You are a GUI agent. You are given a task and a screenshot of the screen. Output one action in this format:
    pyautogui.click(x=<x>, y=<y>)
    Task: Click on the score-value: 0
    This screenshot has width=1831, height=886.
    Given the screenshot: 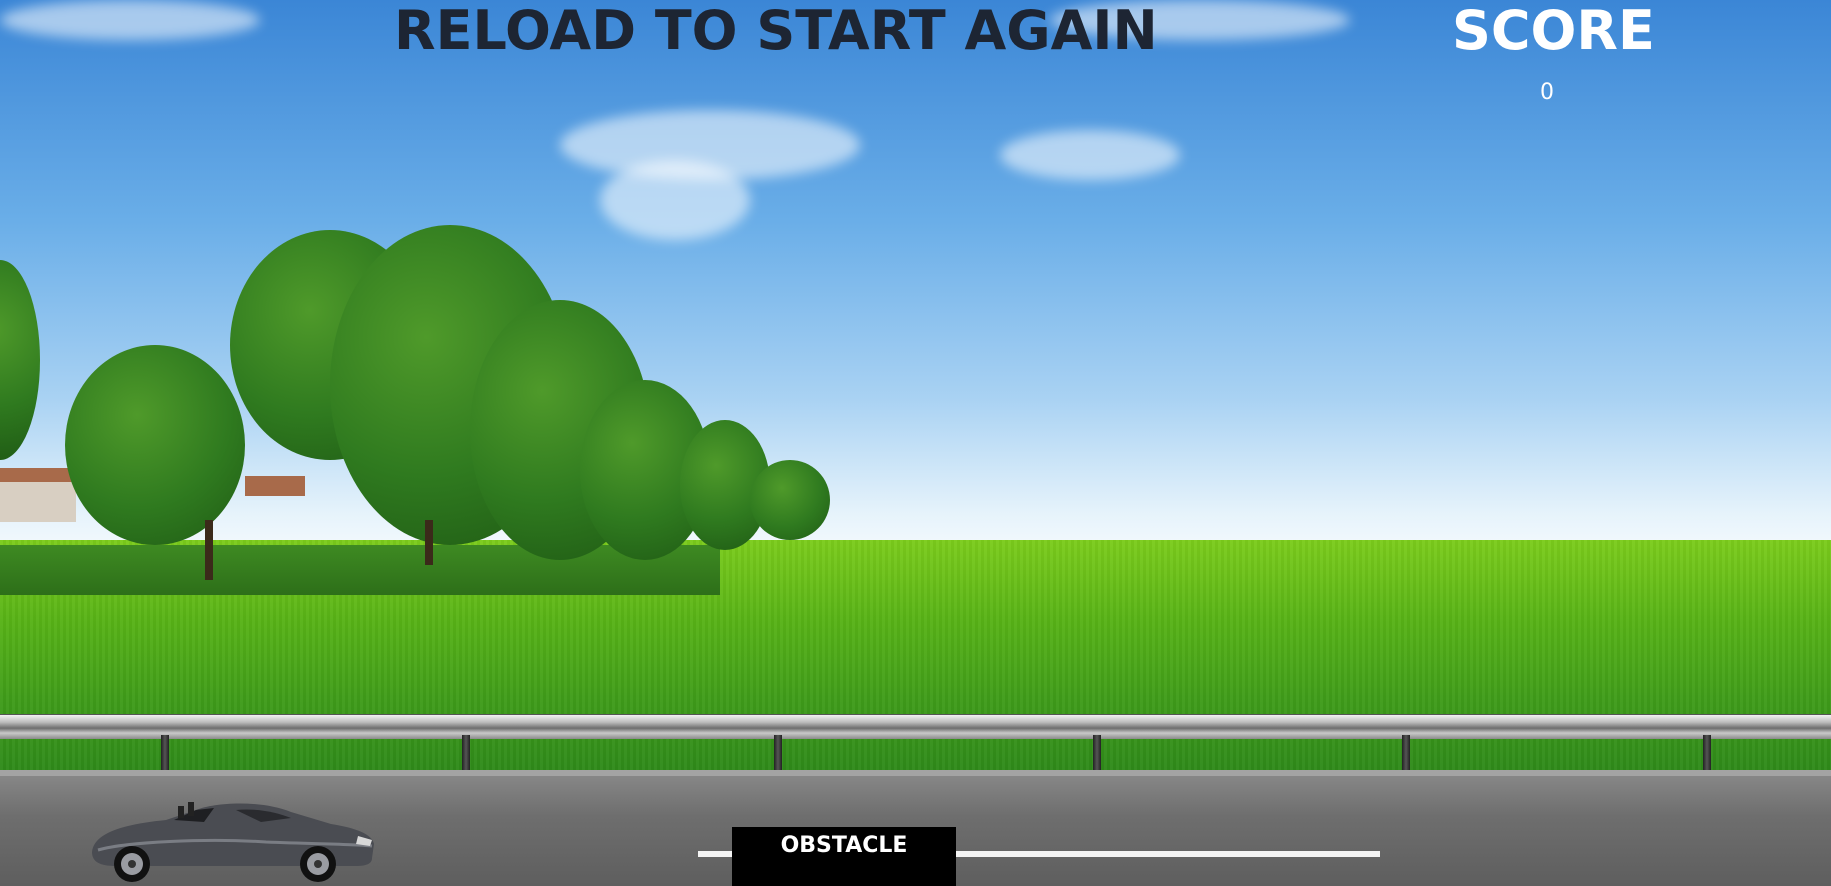 What is the action you would take?
    pyautogui.click(x=1547, y=92)
    